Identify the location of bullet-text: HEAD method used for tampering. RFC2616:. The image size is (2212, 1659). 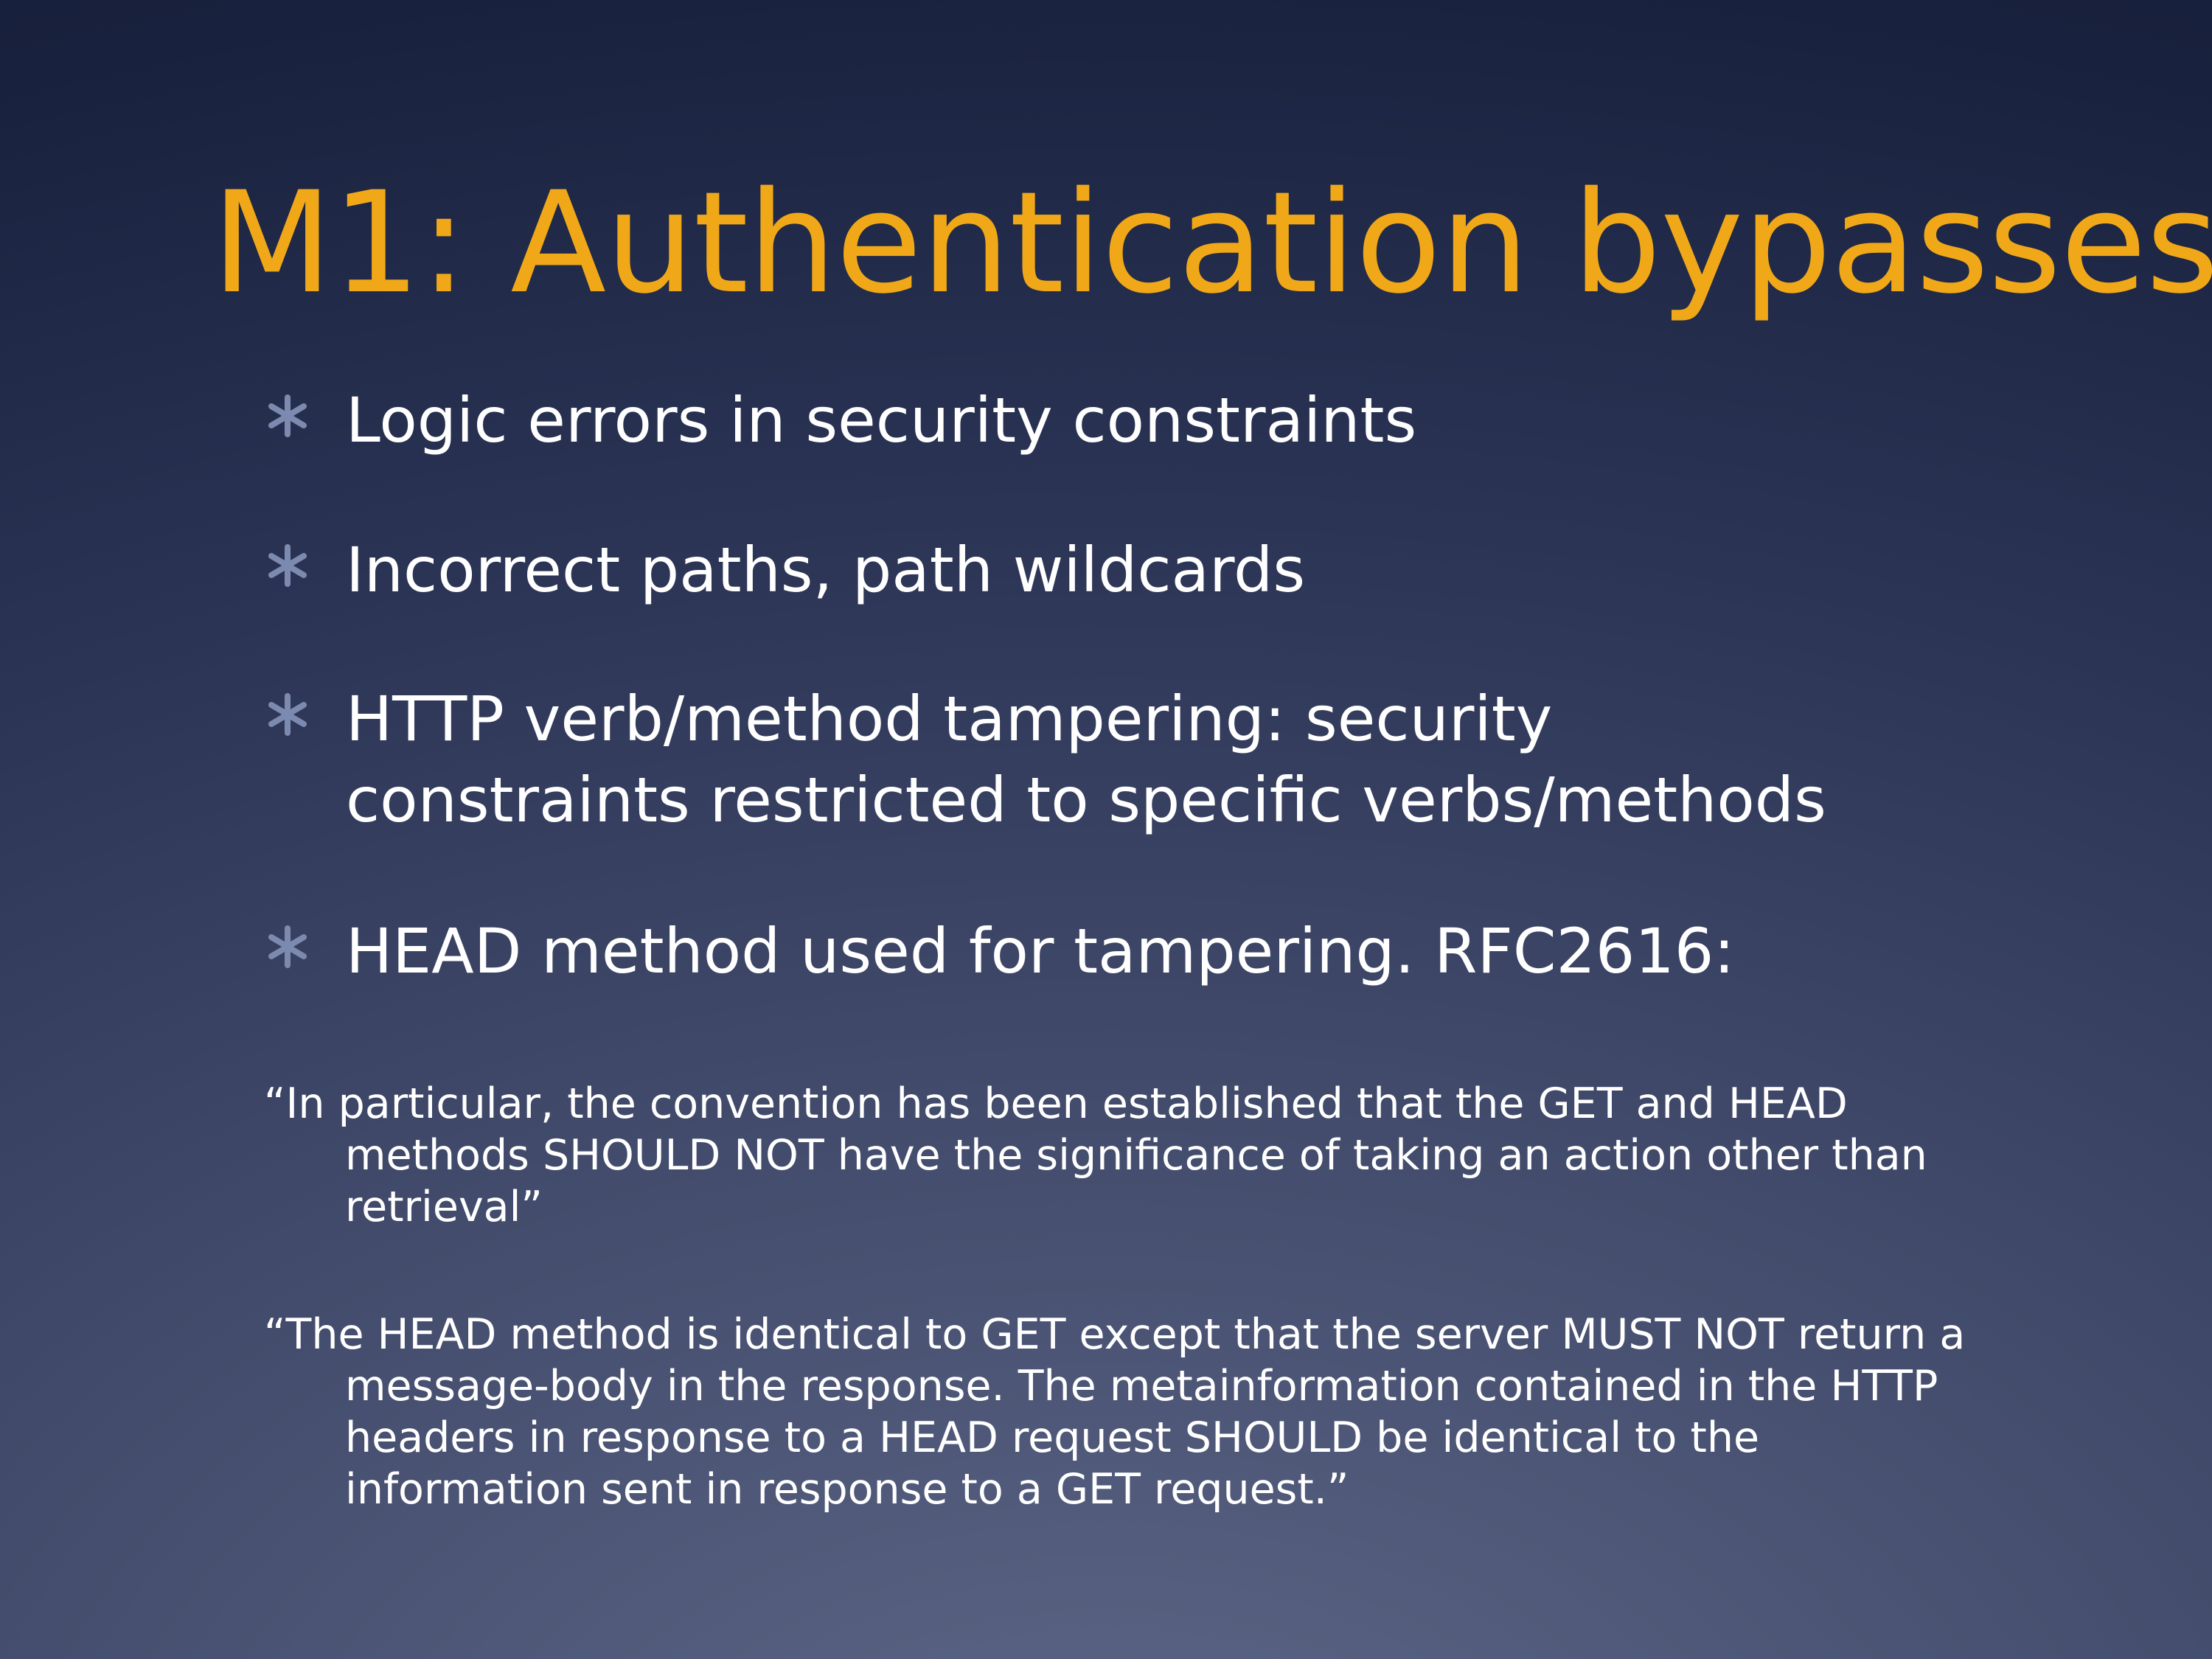
(1040, 951).